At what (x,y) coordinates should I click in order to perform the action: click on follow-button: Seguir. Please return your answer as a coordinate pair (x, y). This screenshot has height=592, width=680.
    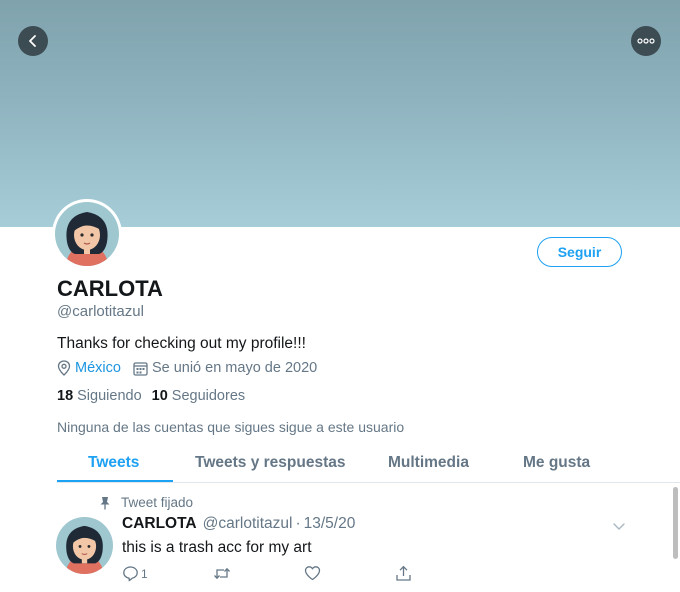
    Looking at the image, I should click on (579, 252).